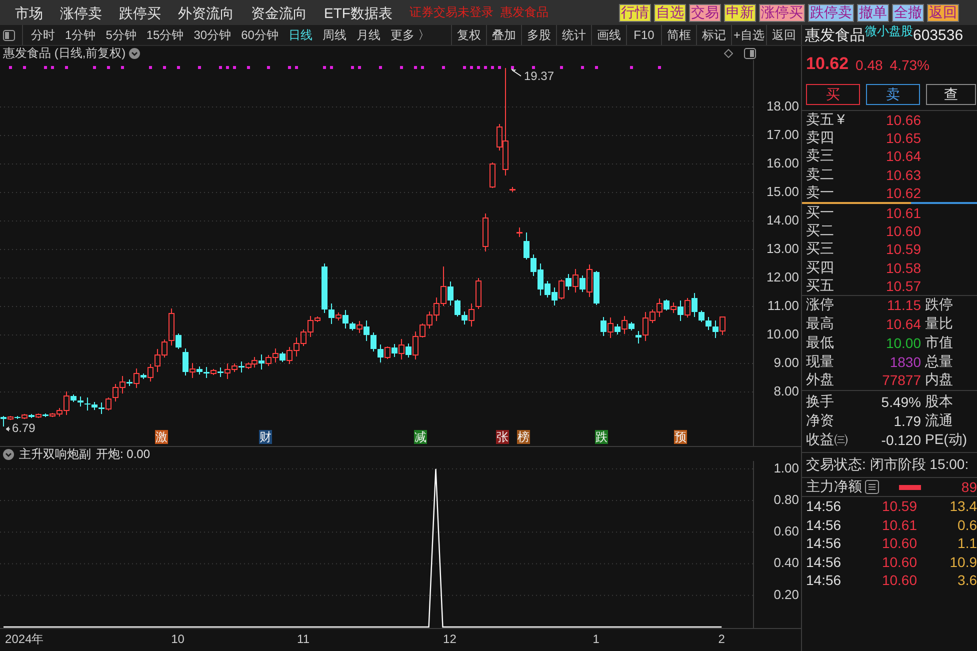 Image resolution: width=977 pixels, height=651 pixels. What do you see at coordinates (279, 12) in the screenshot?
I see `menu-item: 资金流向` at bounding box center [279, 12].